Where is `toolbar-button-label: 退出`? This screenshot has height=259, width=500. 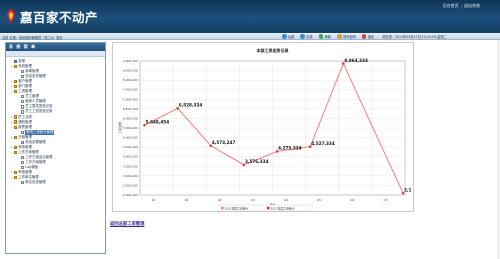 toolbar-button-label: 退出 is located at coordinates (371, 37).